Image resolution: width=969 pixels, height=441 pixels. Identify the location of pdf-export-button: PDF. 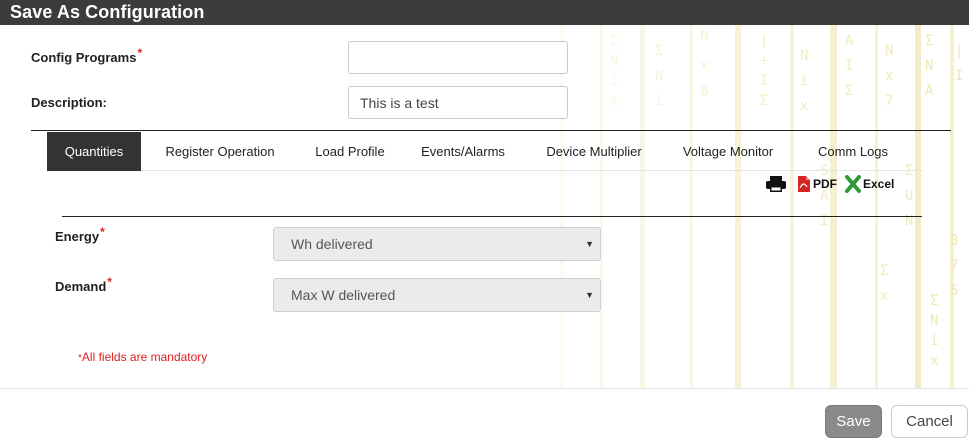
(817, 184).